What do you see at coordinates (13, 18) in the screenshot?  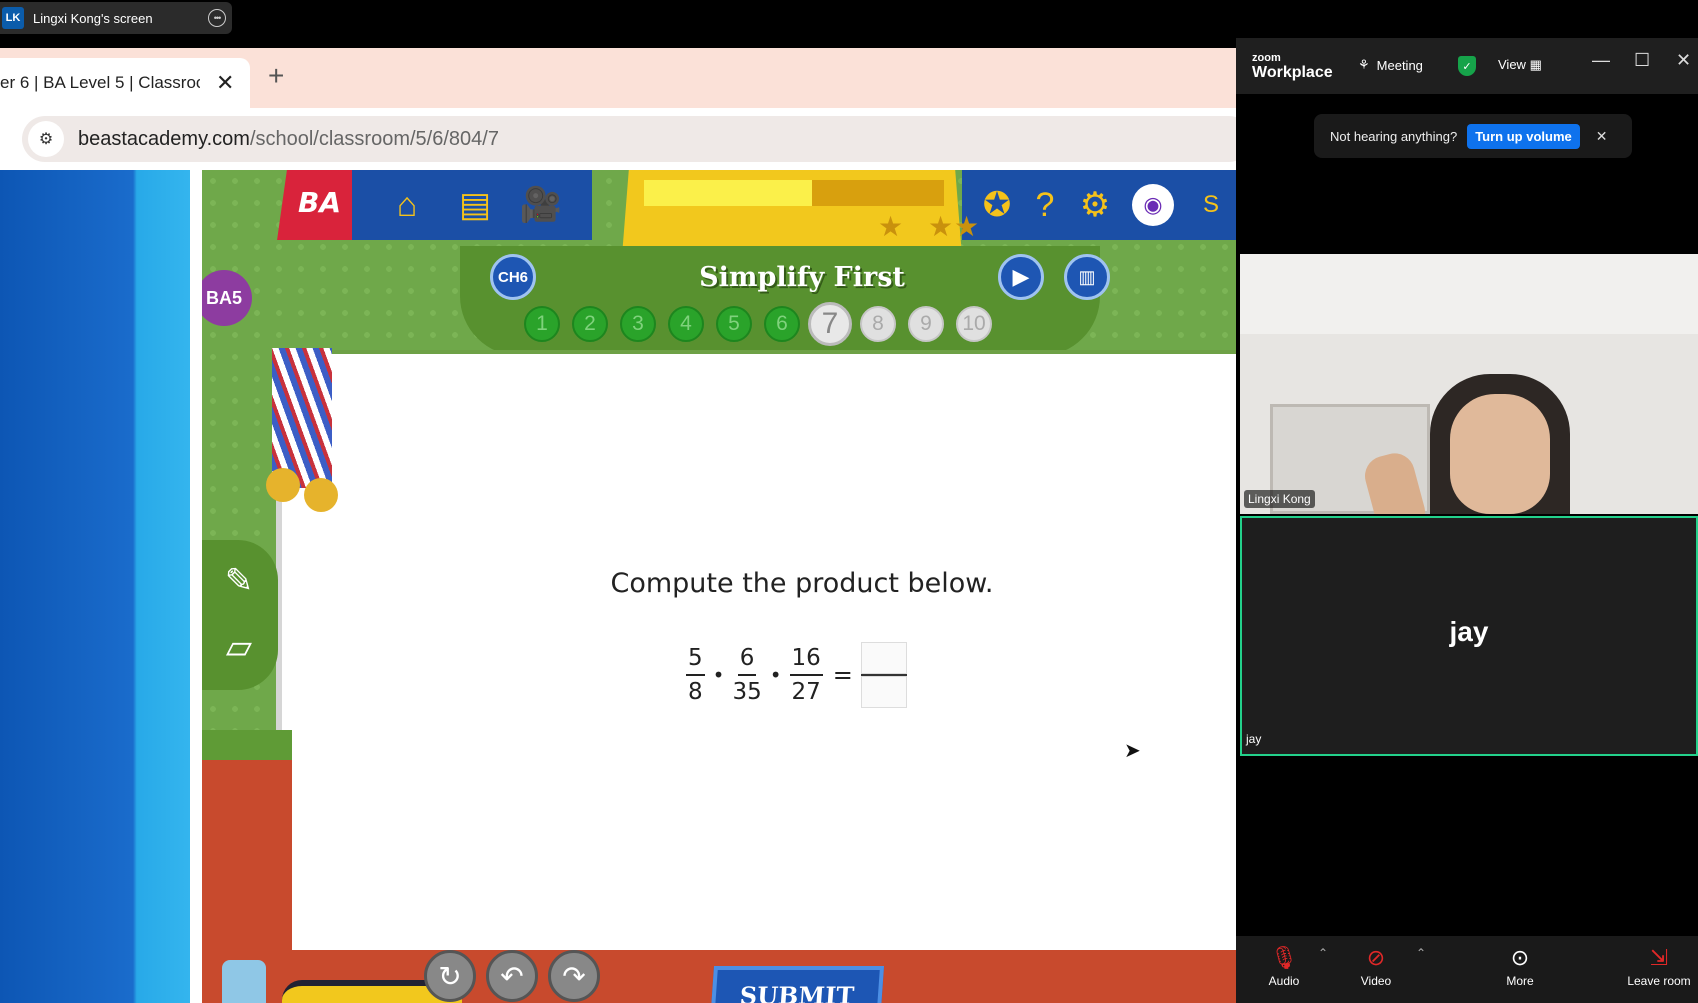 I see `presenter-avatar: LK` at bounding box center [13, 18].